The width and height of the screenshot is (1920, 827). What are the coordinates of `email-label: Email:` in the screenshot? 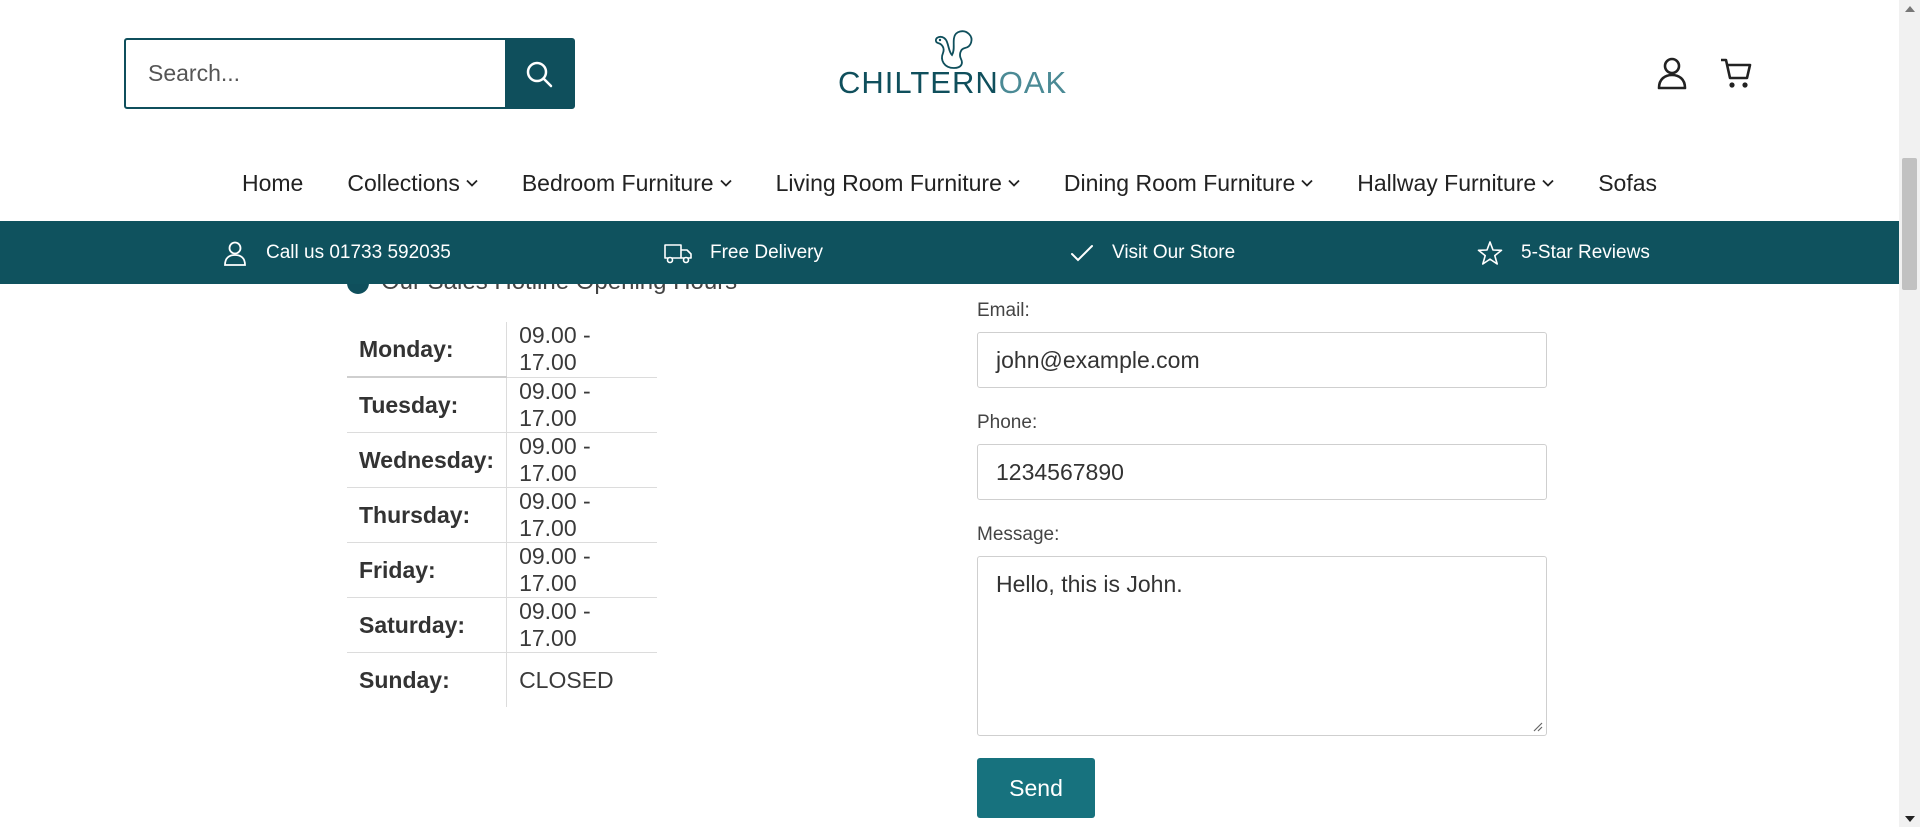 It's located at (1003, 310).